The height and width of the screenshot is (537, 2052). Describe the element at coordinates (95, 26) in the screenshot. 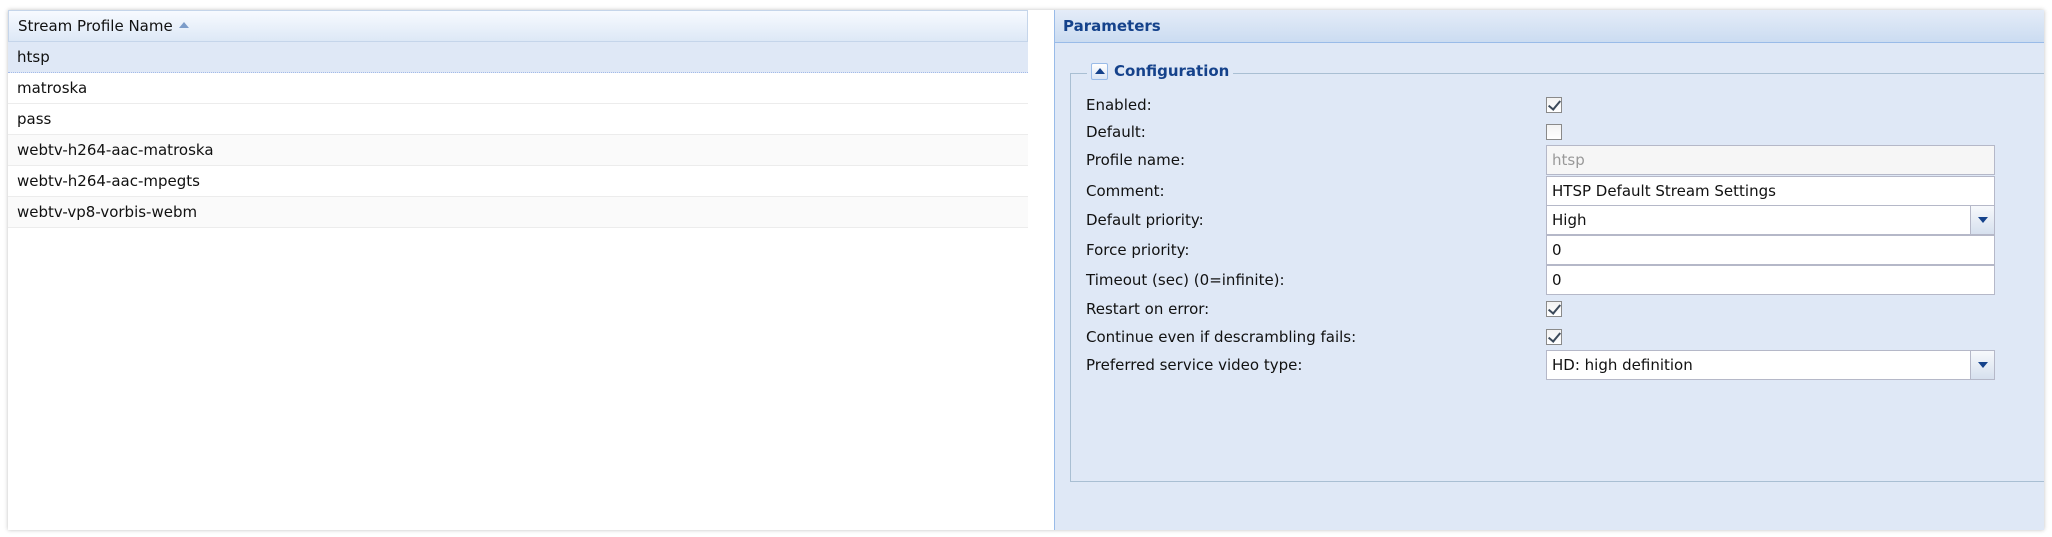

I see `column-header-label: Stream Profile Name` at that location.